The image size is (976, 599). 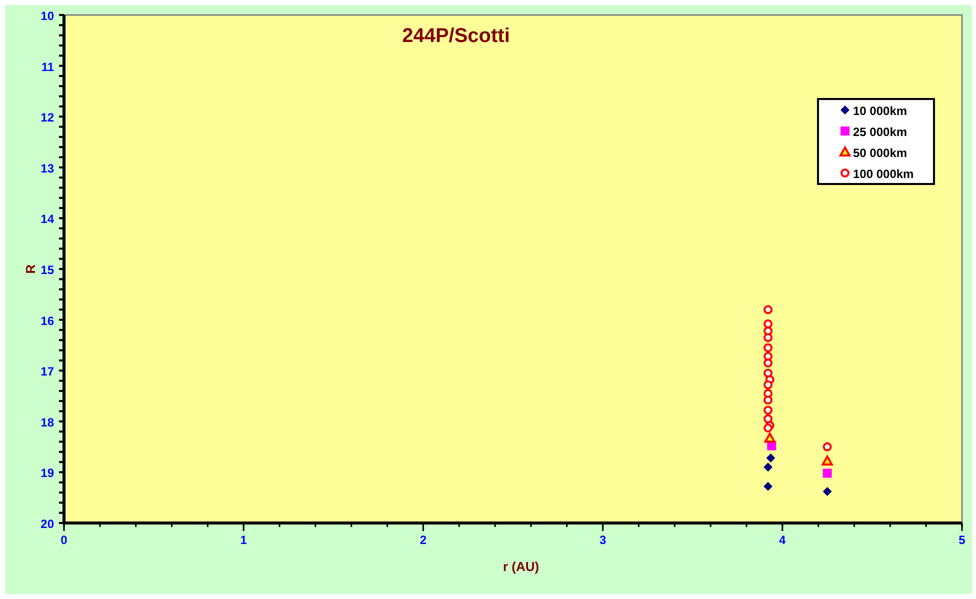 What do you see at coordinates (602, 540) in the screenshot?
I see `x-tick-label: 3` at bounding box center [602, 540].